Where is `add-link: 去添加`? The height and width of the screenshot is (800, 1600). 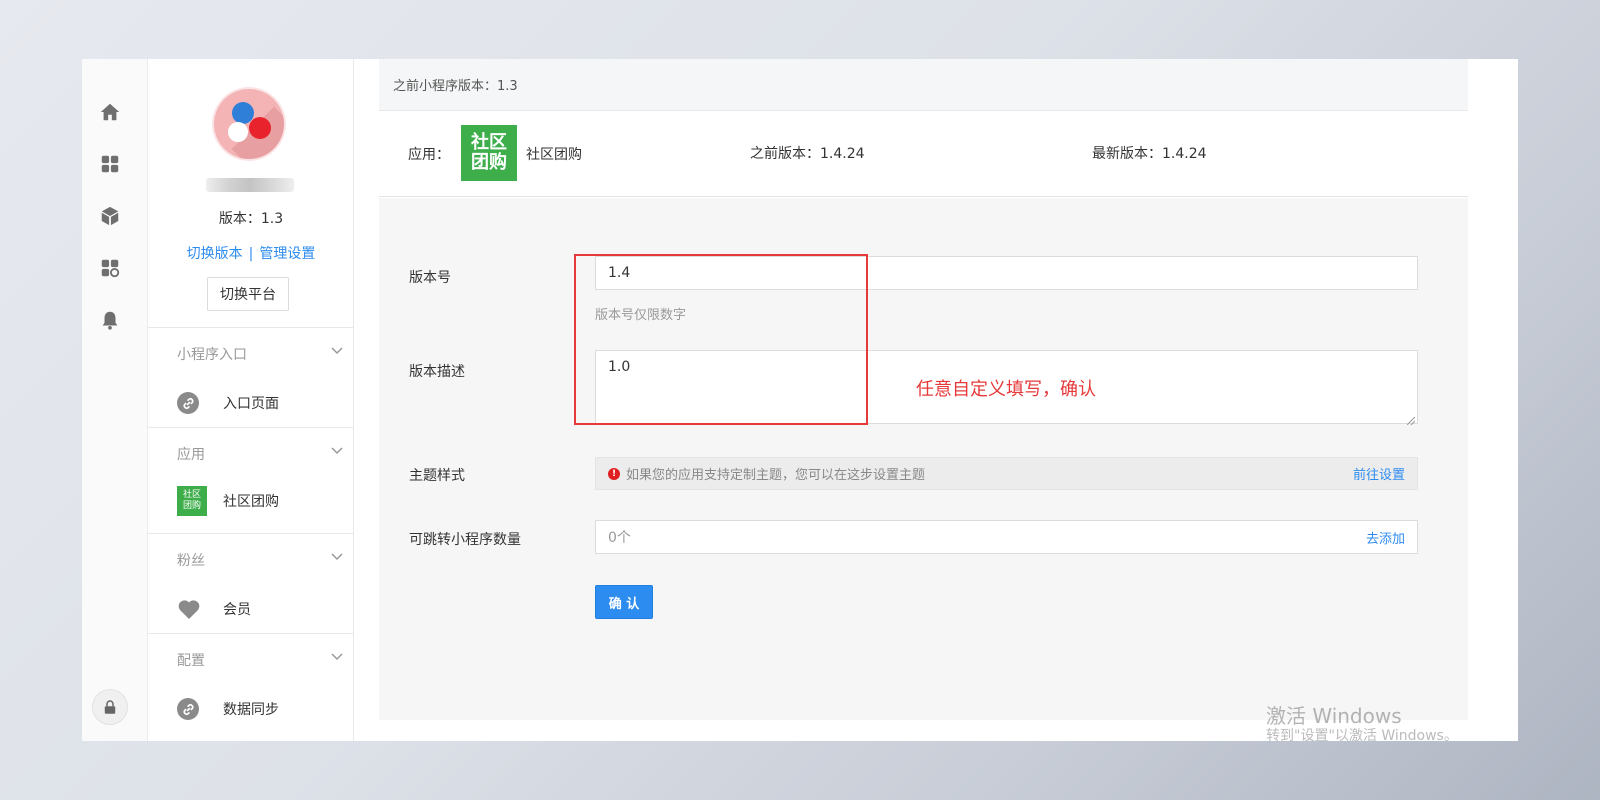 add-link: 去添加 is located at coordinates (1385, 537).